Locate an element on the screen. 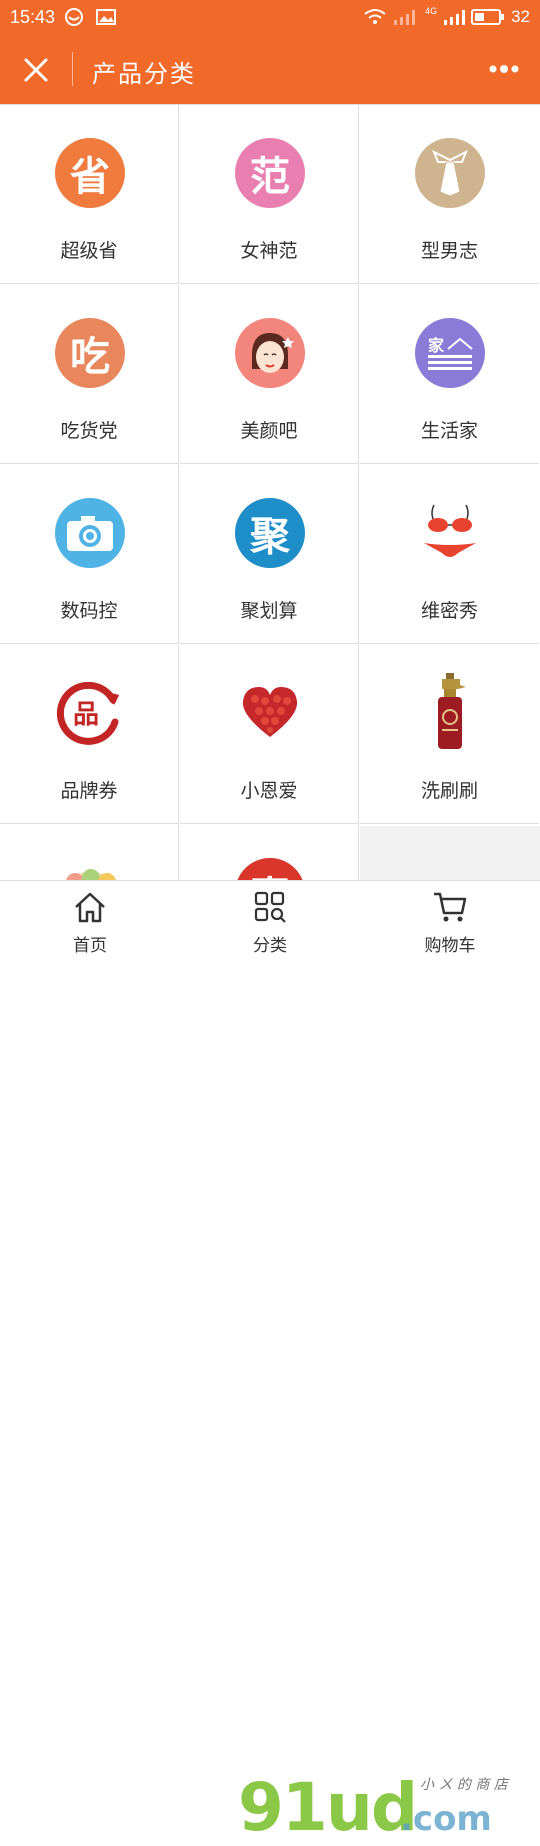 The height and width of the screenshot is (1846, 540). macaron-icon is located at coordinates (90, 869).